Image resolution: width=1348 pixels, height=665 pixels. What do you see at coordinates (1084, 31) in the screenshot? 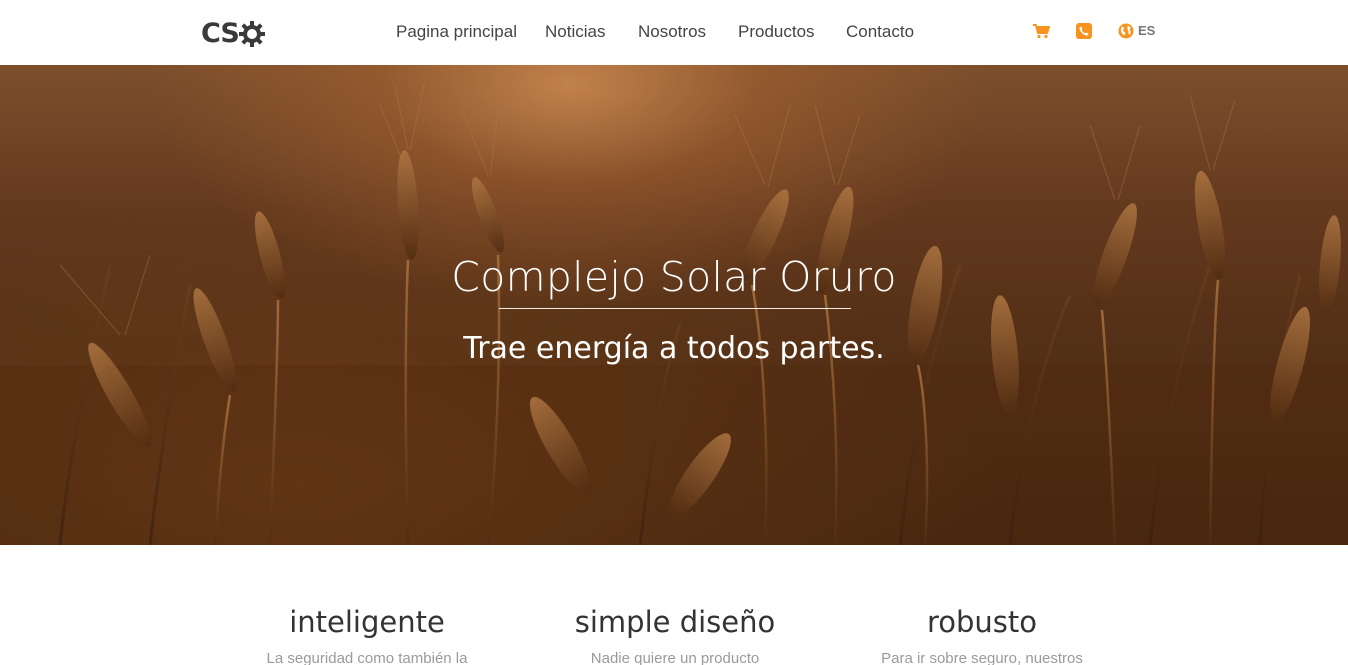
I see `phone-icon` at bounding box center [1084, 31].